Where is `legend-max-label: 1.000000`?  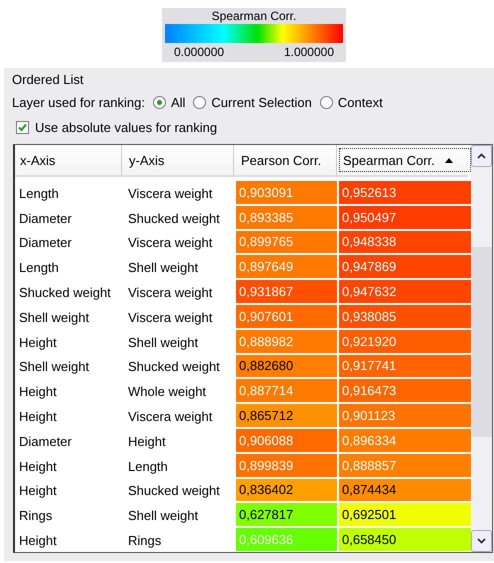
legend-max-label: 1.000000 is located at coordinates (309, 52).